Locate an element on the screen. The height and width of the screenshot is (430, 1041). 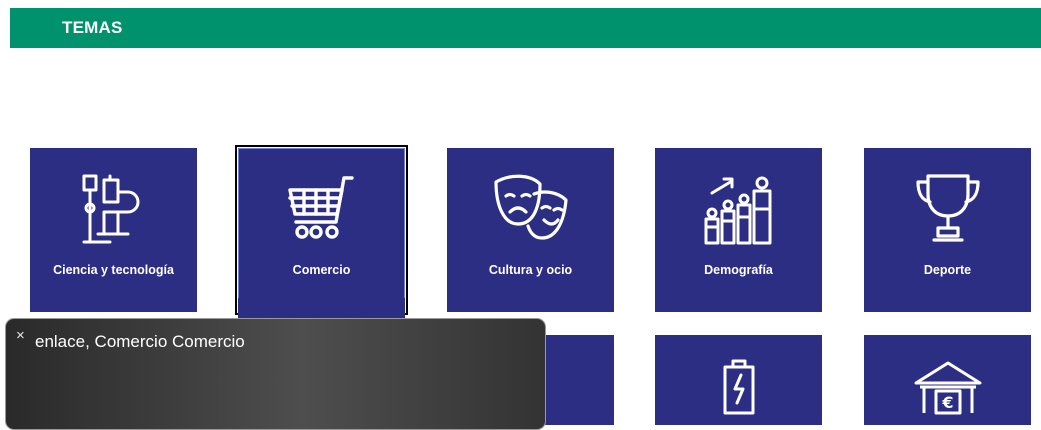
trophy-icon is located at coordinates (947, 208).